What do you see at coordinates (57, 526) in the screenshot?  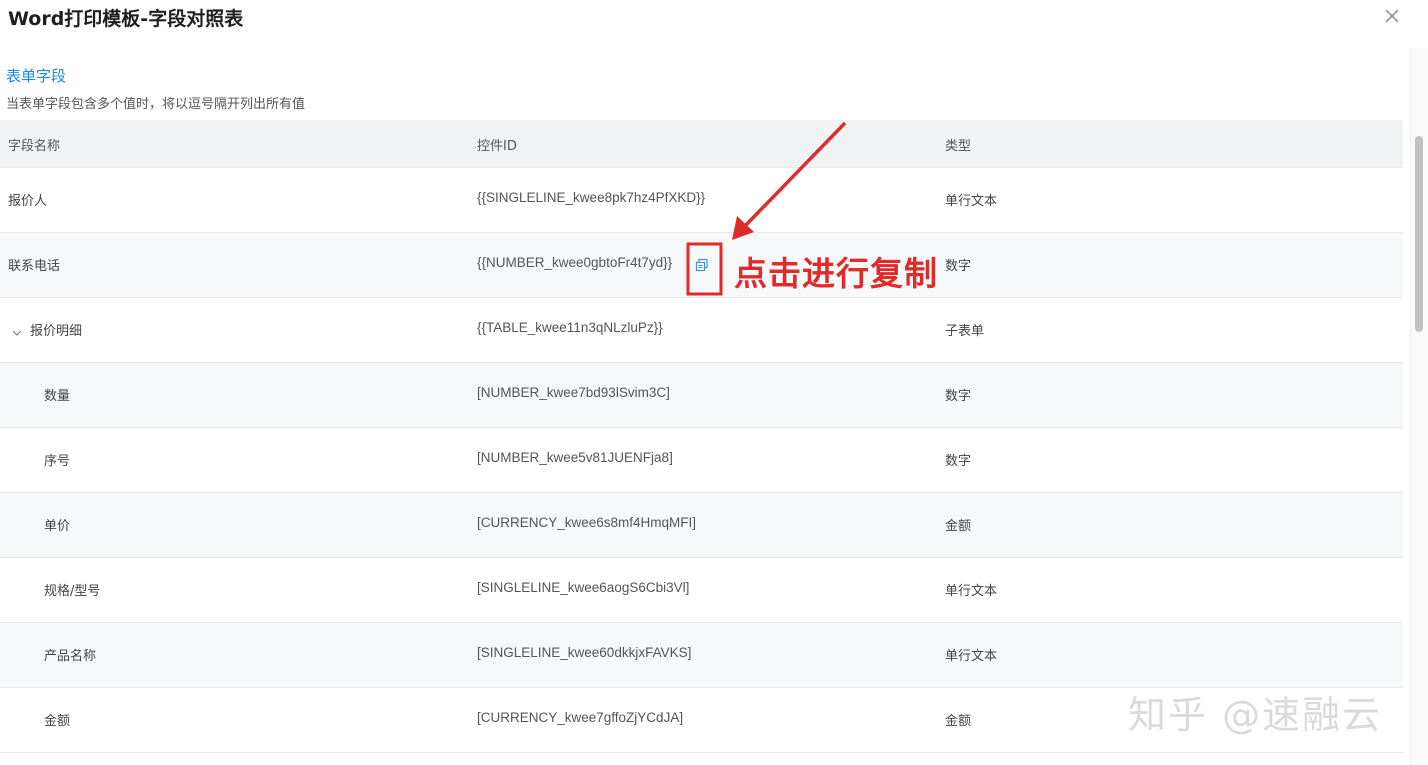 I see `field-name: 单价` at bounding box center [57, 526].